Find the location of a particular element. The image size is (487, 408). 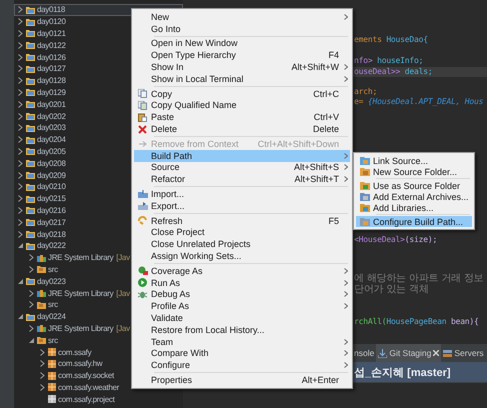

tree-item-label: day0120 is located at coordinates (51, 21).